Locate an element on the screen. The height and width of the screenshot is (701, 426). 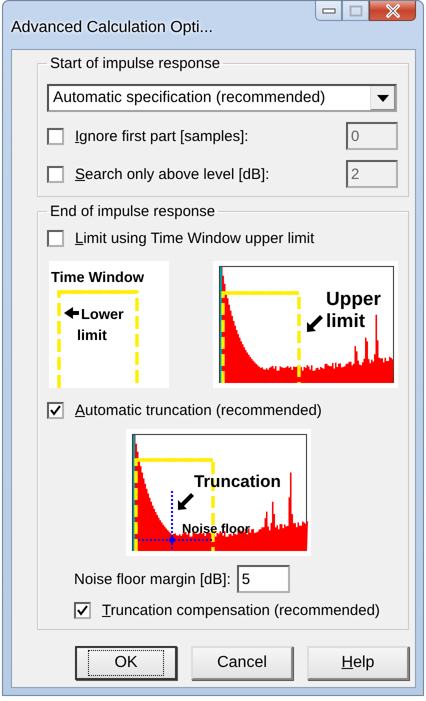
close-button is located at coordinates (392, 11).